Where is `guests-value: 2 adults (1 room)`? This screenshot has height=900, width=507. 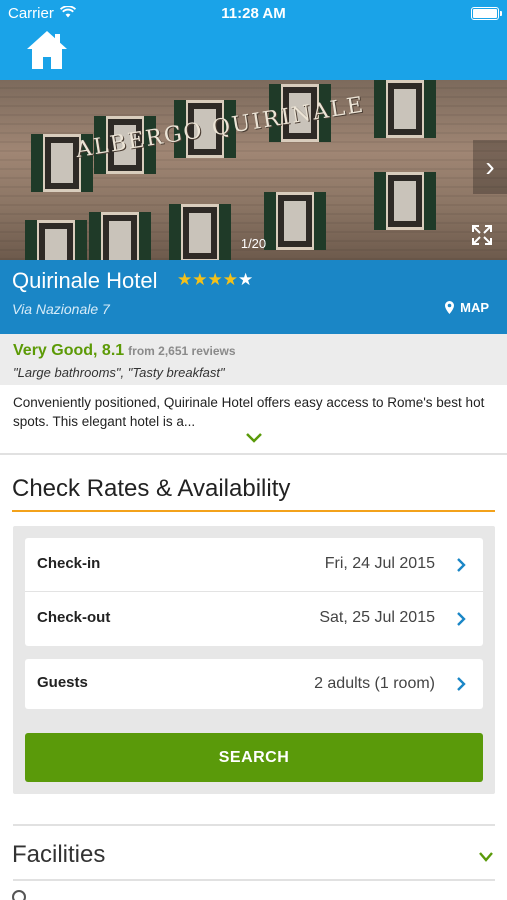 guests-value: 2 adults (1 room) is located at coordinates (374, 683).